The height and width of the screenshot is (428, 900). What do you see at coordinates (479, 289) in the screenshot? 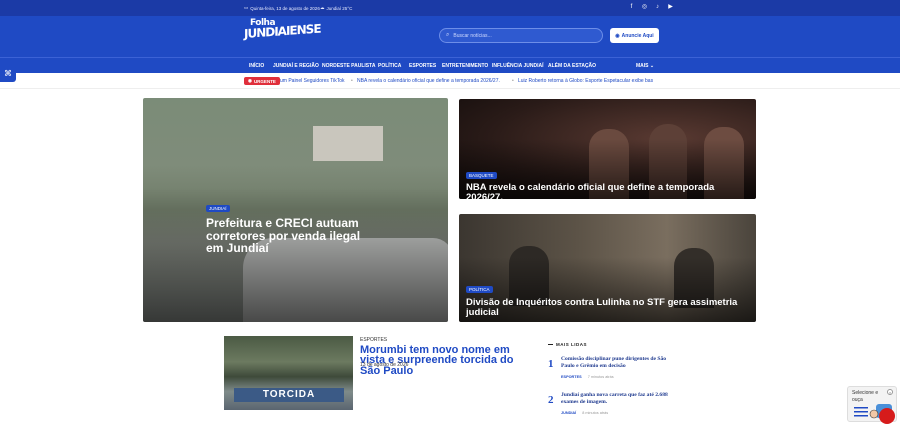
I see `category-badge: POLÍTICA` at bounding box center [479, 289].